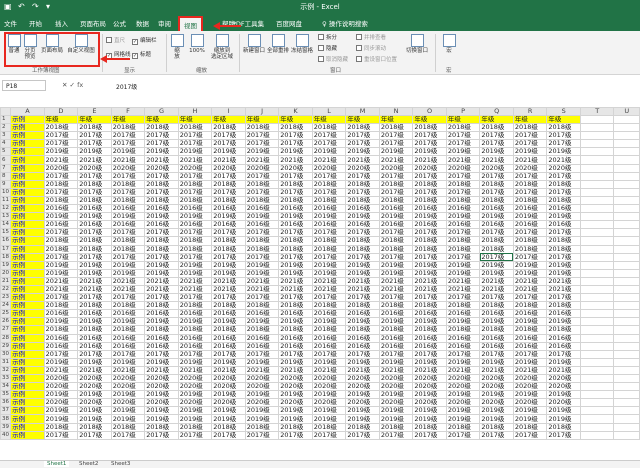 The image size is (640, 468). What do you see at coordinates (6, 281) in the screenshot?
I see `row-header: 21` at bounding box center [6, 281].